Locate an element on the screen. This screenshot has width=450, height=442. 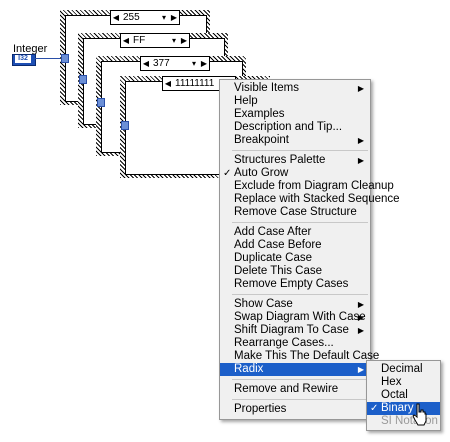
menu-item-label: Add Case Before is located at coordinates (278, 245).